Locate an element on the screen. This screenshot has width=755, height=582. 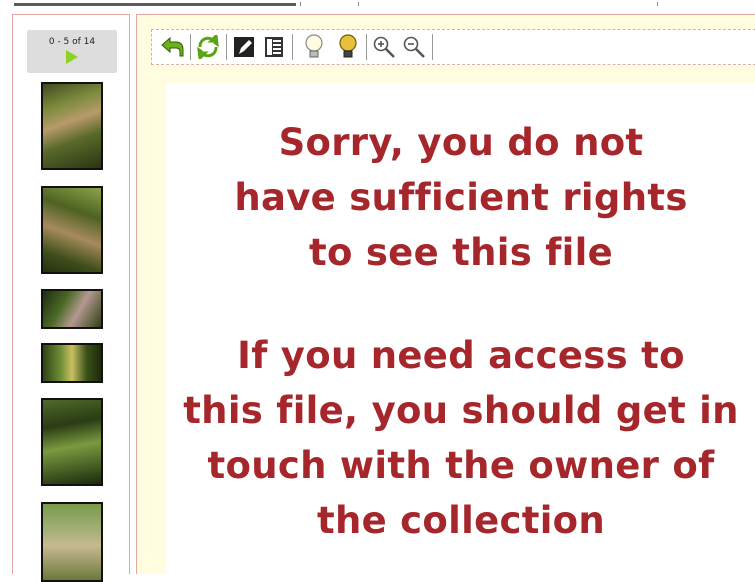
lightbulb-off-icon is located at coordinates (314, 46).